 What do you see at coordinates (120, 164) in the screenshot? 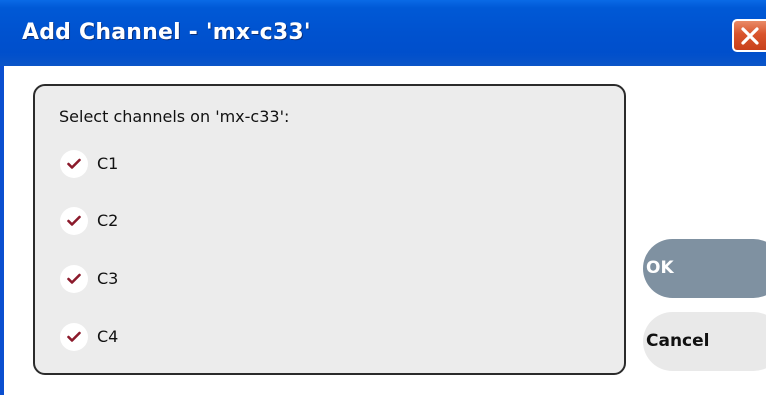
I see `channel-checkbox-c1: C1` at bounding box center [120, 164].